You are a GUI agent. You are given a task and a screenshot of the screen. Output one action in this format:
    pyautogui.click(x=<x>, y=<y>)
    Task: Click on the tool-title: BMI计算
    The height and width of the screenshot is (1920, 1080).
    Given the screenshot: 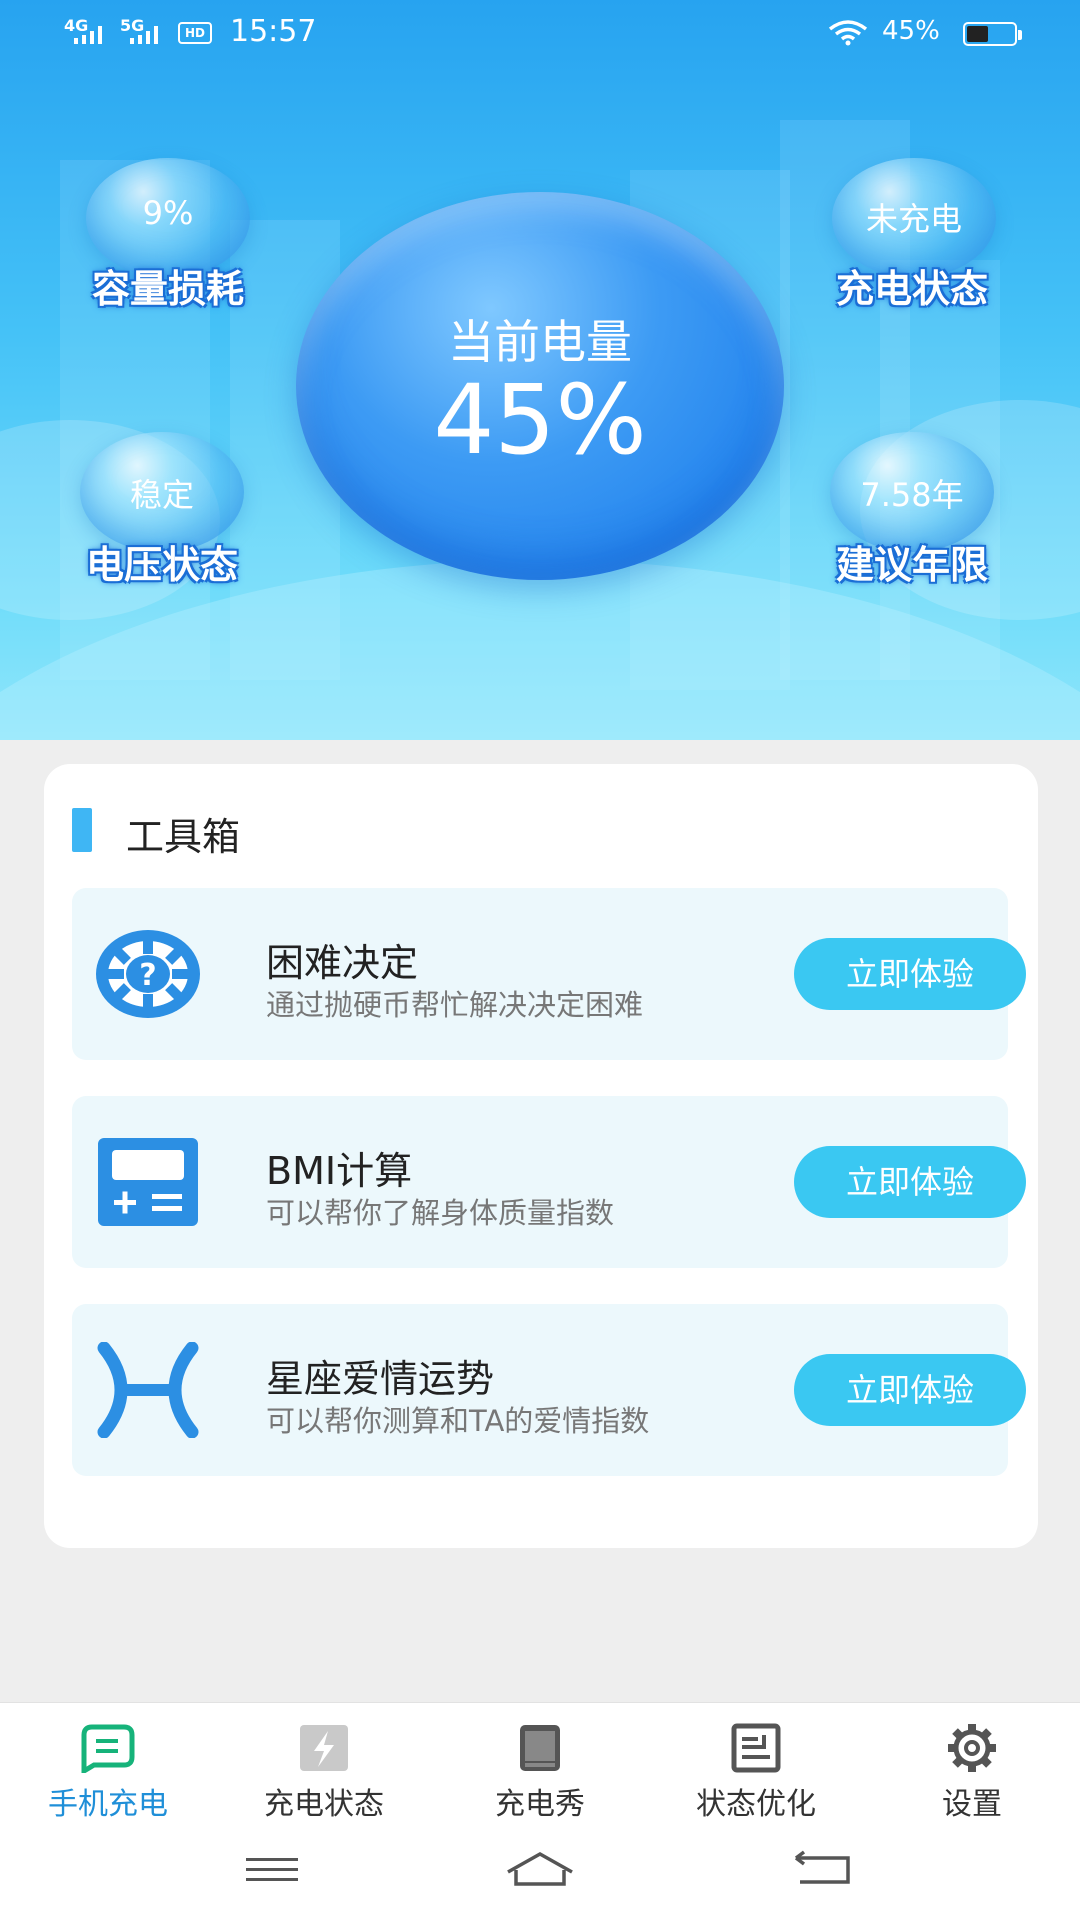 What is the action you would take?
    pyautogui.click(x=339, y=1171)
    